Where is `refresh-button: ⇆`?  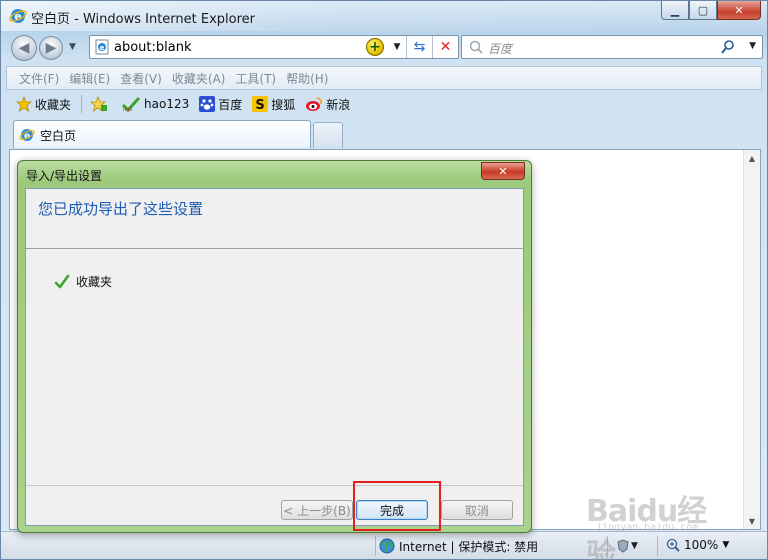 refresh-button: ⇆ is located at coordinates (419, 47).